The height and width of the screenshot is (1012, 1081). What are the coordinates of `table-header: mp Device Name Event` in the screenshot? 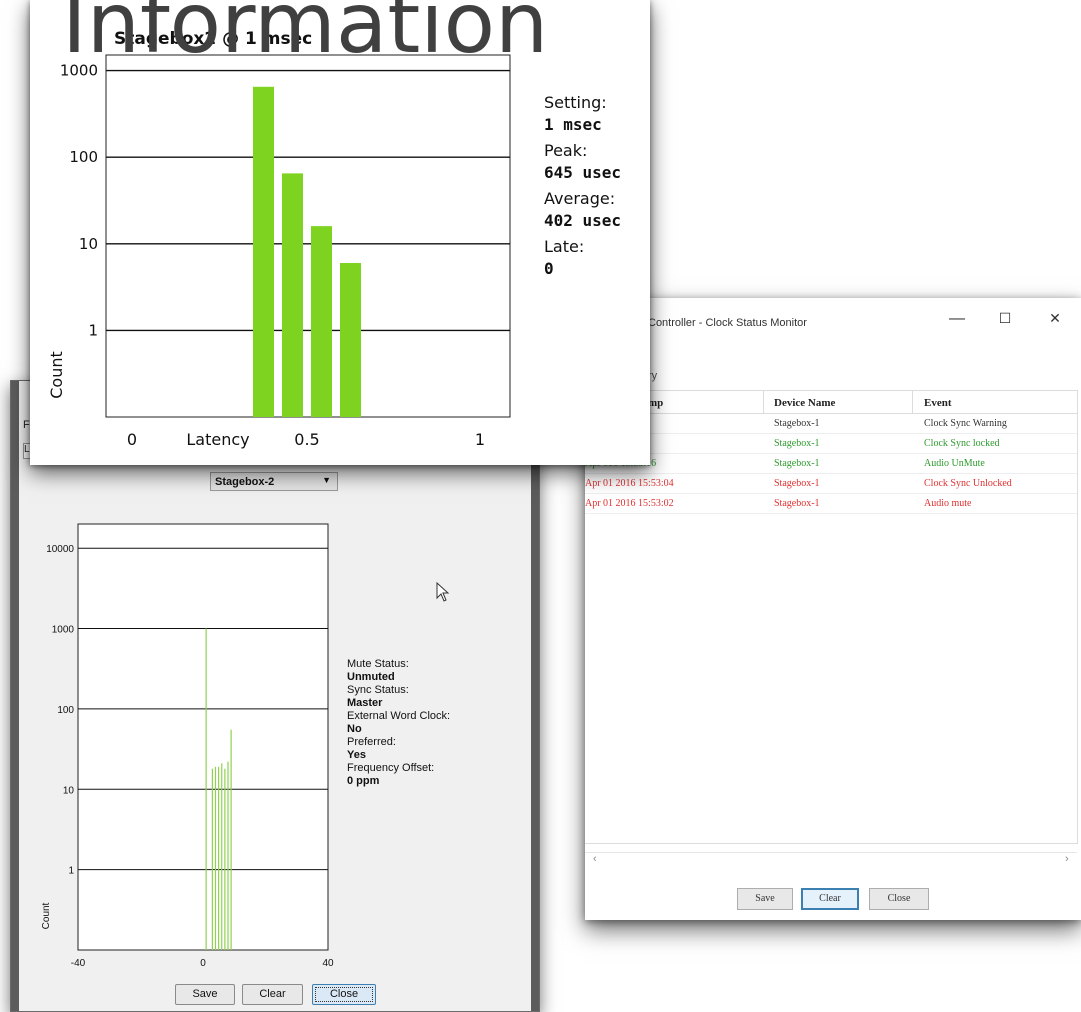 It's located at (831, 402).